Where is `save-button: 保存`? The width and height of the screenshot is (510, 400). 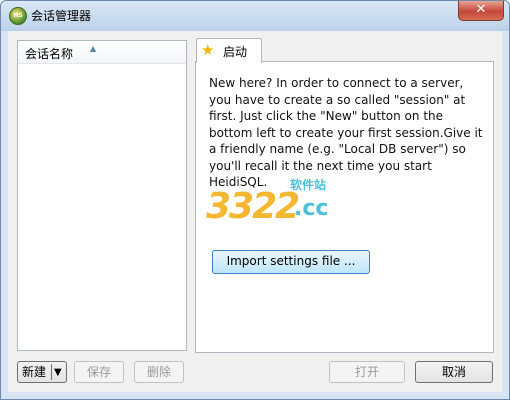 save-button: 保存 is located at coordinates (99, 372).